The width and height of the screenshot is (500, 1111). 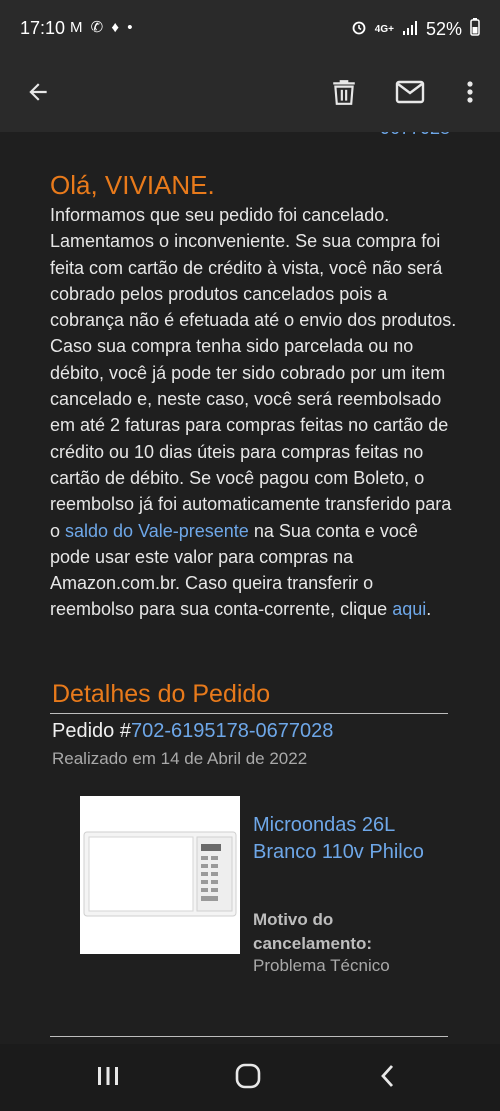 I want to click on home-button, so click(x=248, y=1078).